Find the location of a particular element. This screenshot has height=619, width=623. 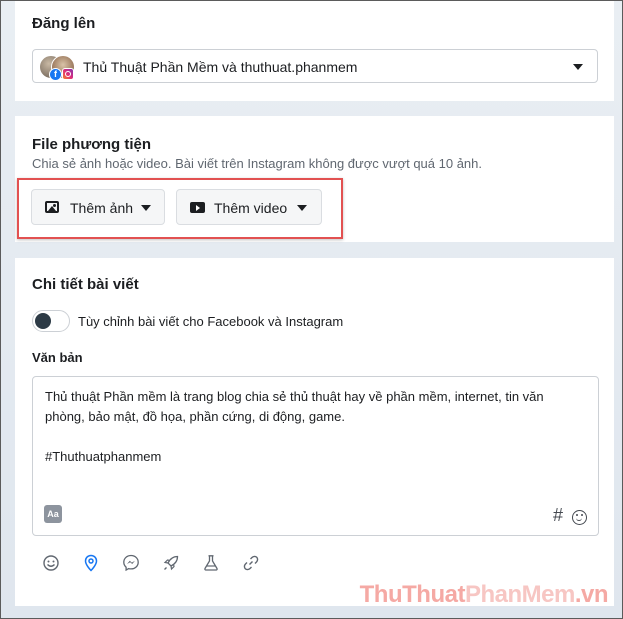

add-video-button: Thêm video is located at coordinates (249, 207).